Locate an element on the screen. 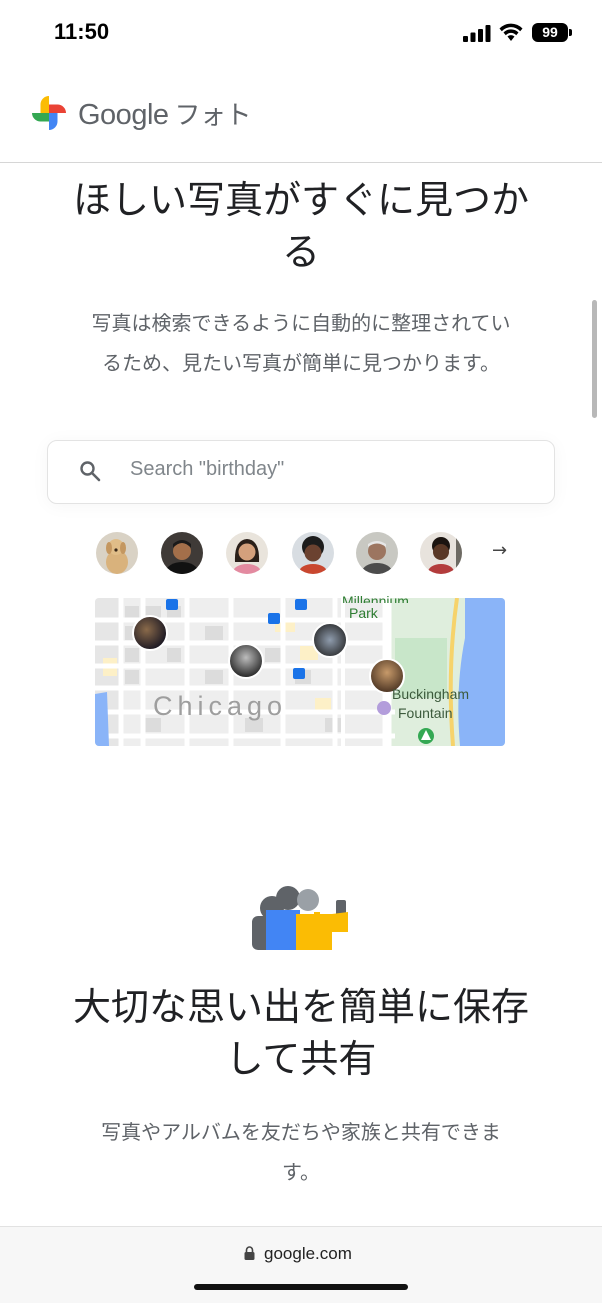  map-label-park: Park is located at coordinates (363, 613).